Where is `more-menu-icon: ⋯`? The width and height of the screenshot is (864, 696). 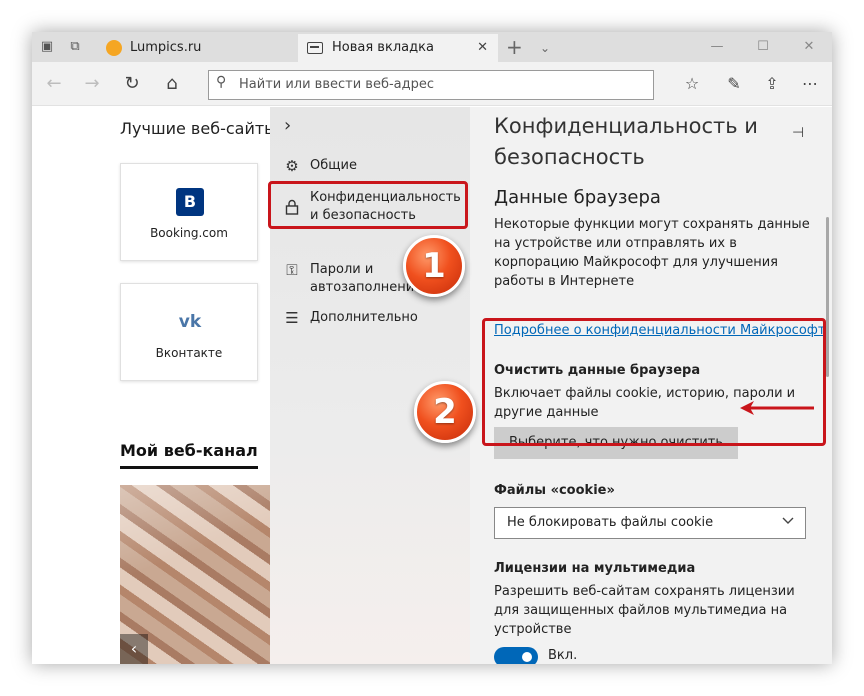
more-menu-icon: ⋯ is located at coordinates (810, 84).